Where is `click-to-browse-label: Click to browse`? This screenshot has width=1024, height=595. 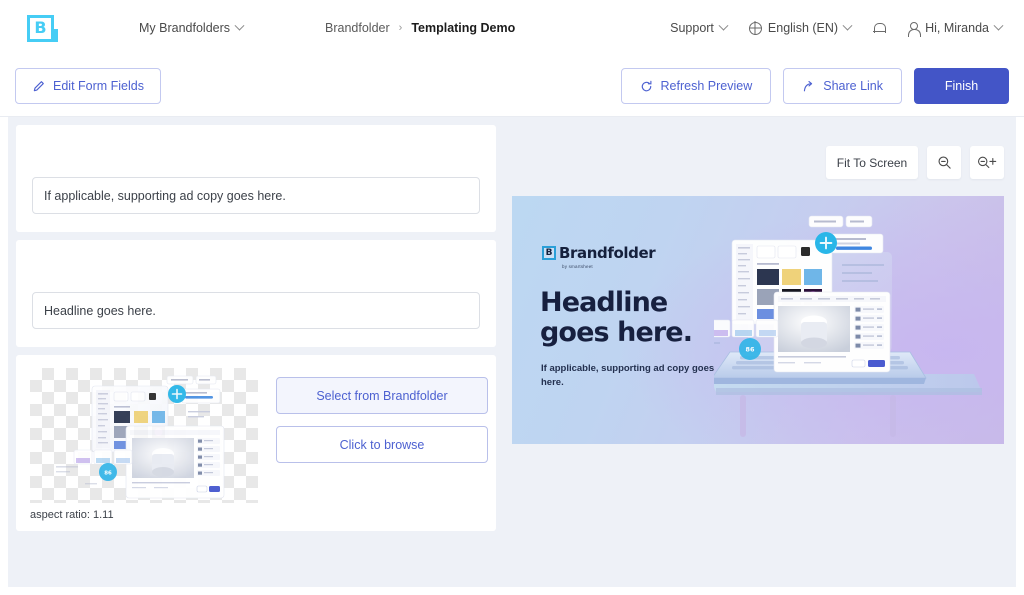 click-to-browse-label: Click to browse is located at coordinates (382, 444).